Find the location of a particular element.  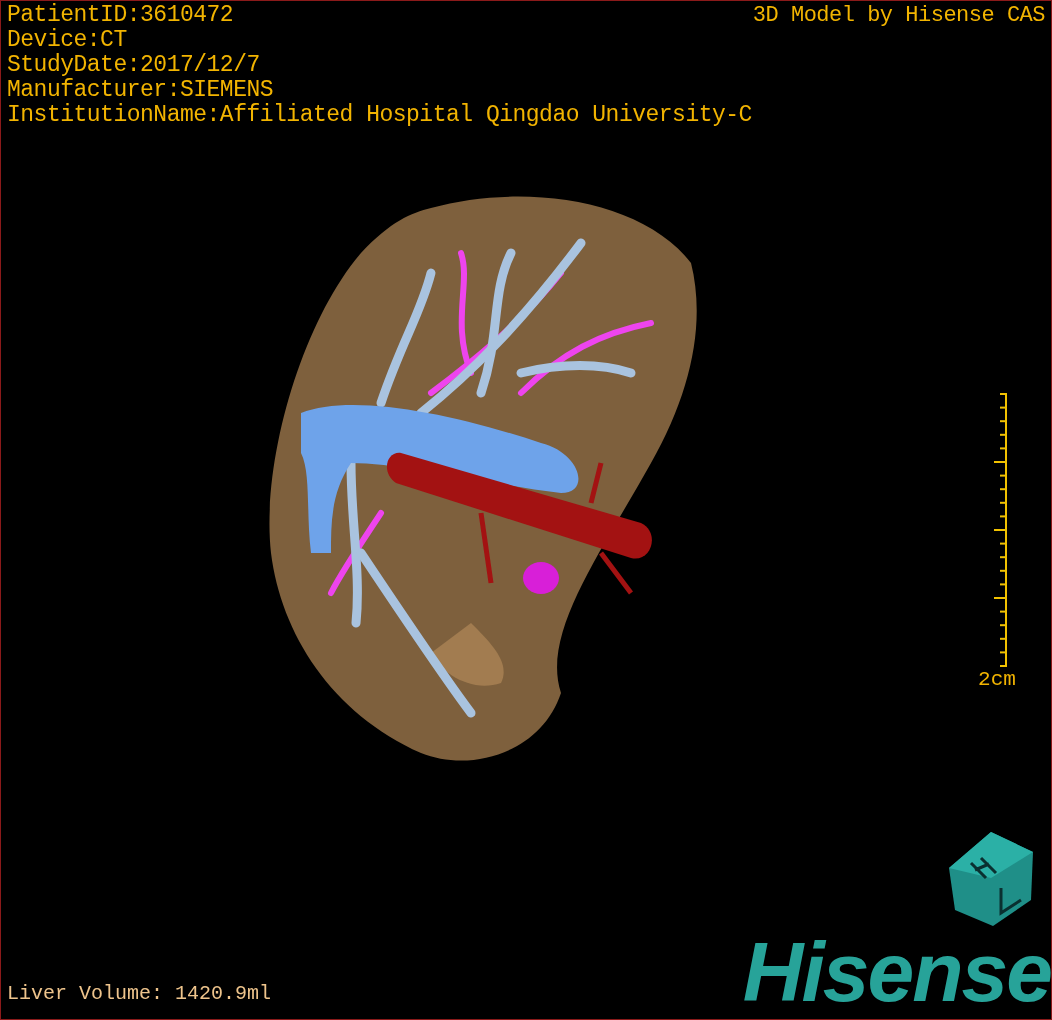

liver-volume-text: Liver Volume: 1420.9ml is located at coordinates (139, 994).